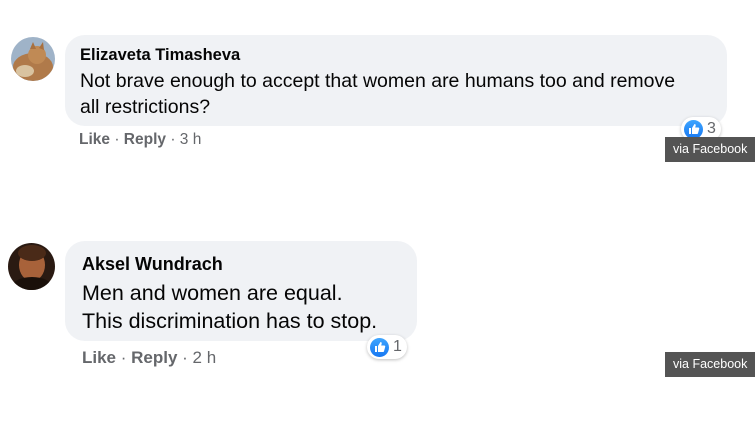 The width and height of the screenshot is (755, 443). I want to click on comment-author: Aksel Wundrach, so click(152, 264).